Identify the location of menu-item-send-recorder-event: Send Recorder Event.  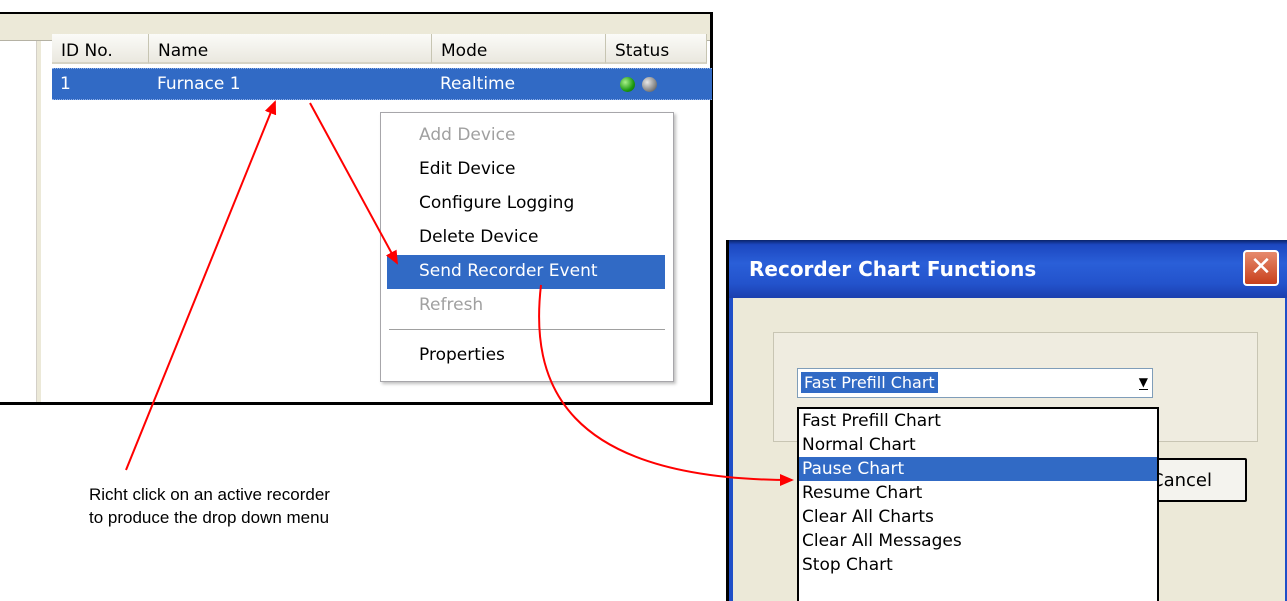
(526, 272).